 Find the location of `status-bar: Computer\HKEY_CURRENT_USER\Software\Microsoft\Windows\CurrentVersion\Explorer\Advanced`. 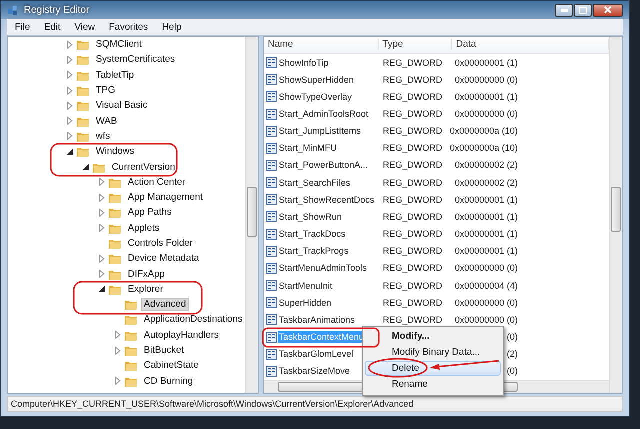

status-bar: Computer\HKEY_CURRENT_USER\Software\Microsoft\Windows\CurrentVersion\Explorer\Advanced is located at coordinates (315, 404).